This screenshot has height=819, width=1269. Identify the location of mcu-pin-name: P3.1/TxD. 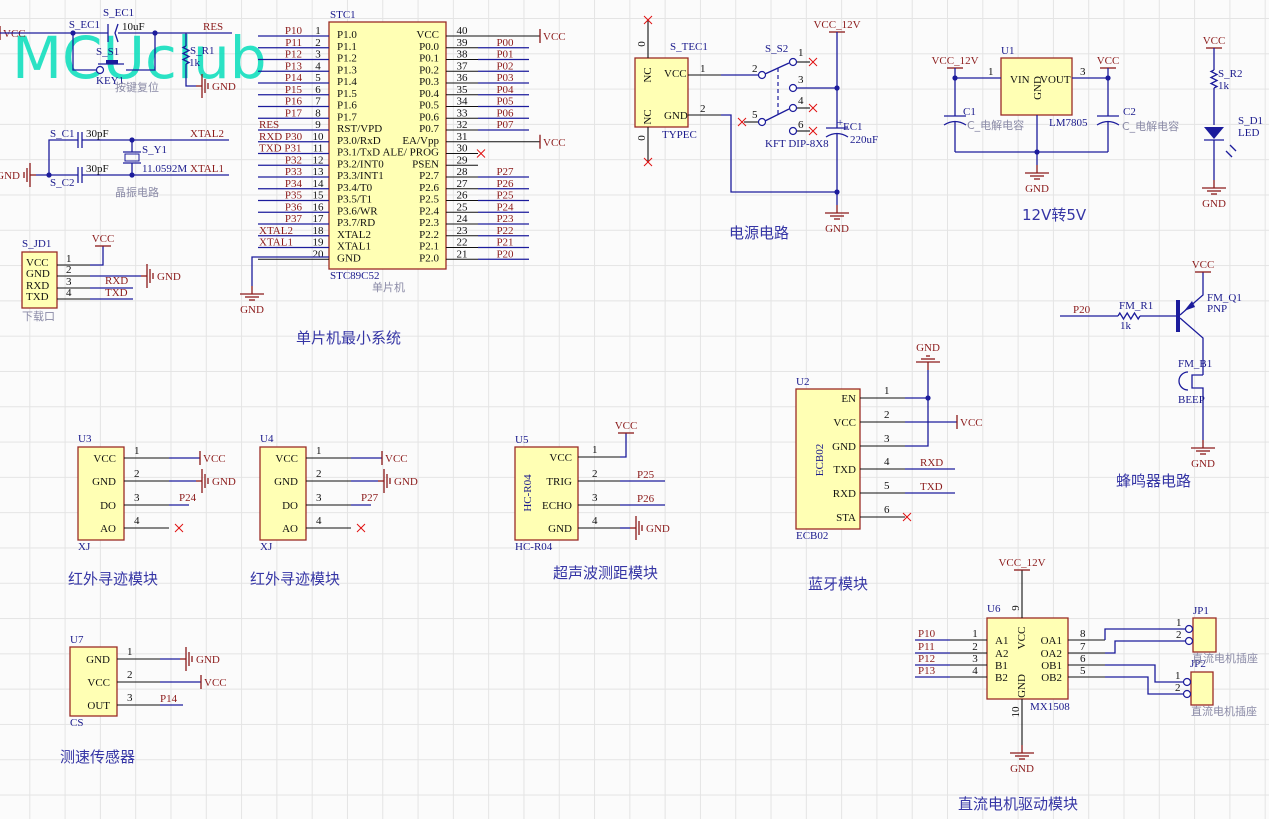
(358, 153).